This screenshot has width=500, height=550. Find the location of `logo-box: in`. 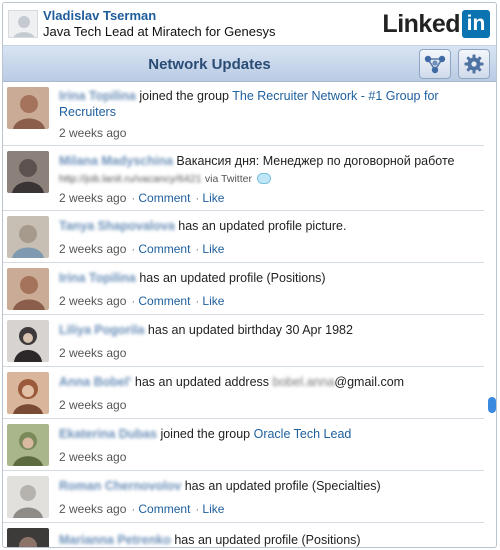

logo-box: in is located at coordinates (476, 24).